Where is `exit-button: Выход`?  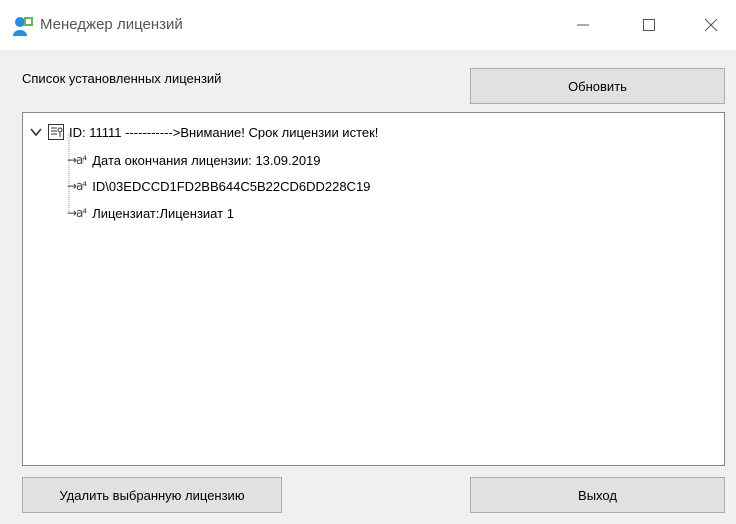 exit-button: Выход is located at coordinates (597, 495).